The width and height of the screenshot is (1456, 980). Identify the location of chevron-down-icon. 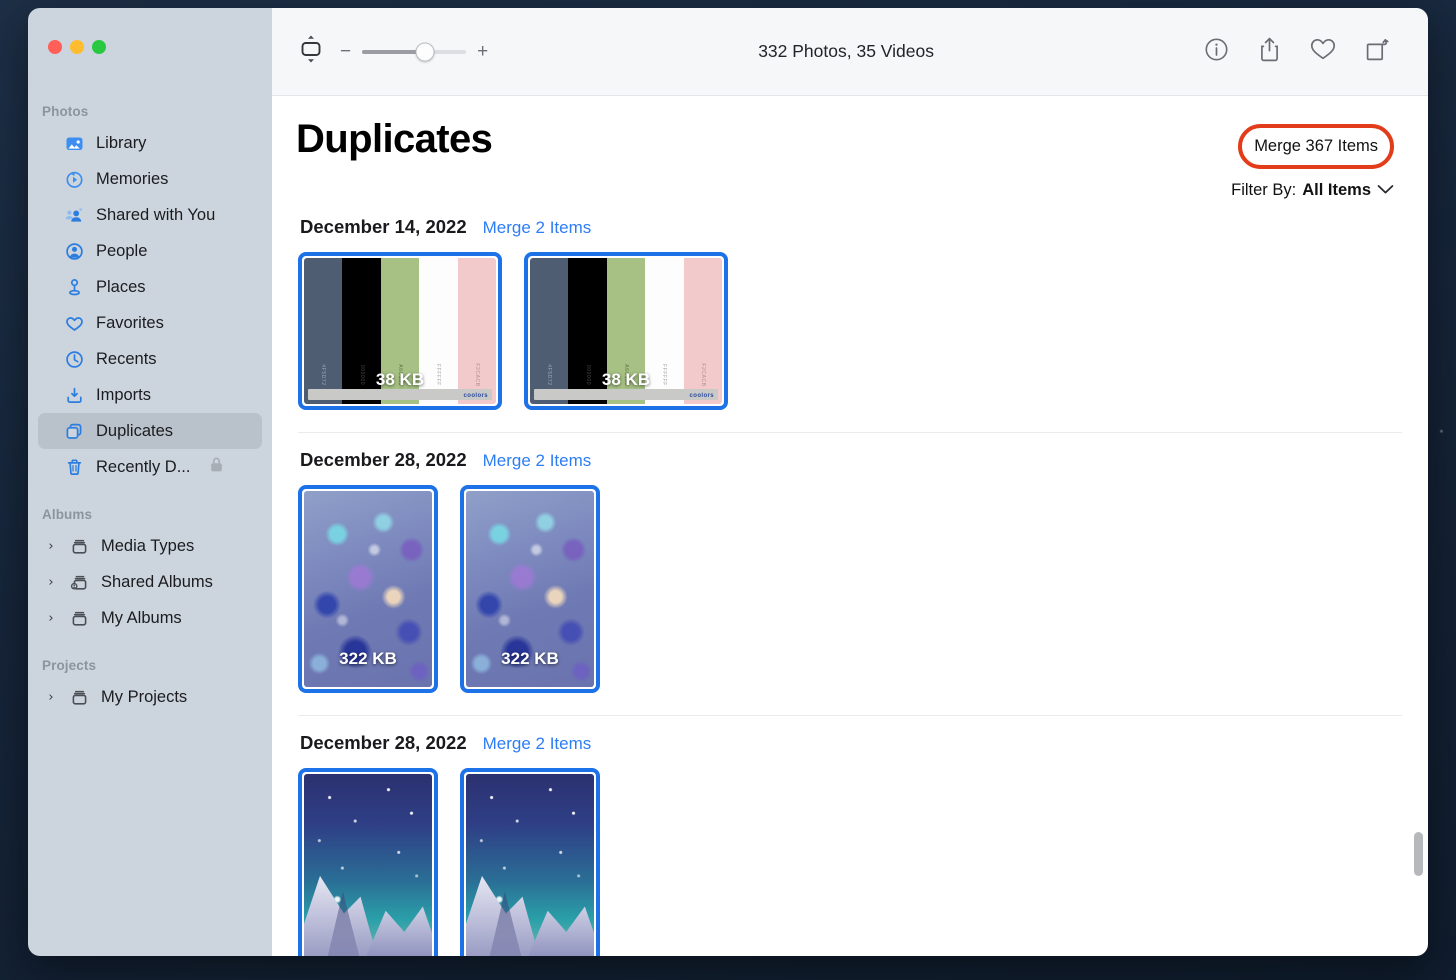
(1385, 190).